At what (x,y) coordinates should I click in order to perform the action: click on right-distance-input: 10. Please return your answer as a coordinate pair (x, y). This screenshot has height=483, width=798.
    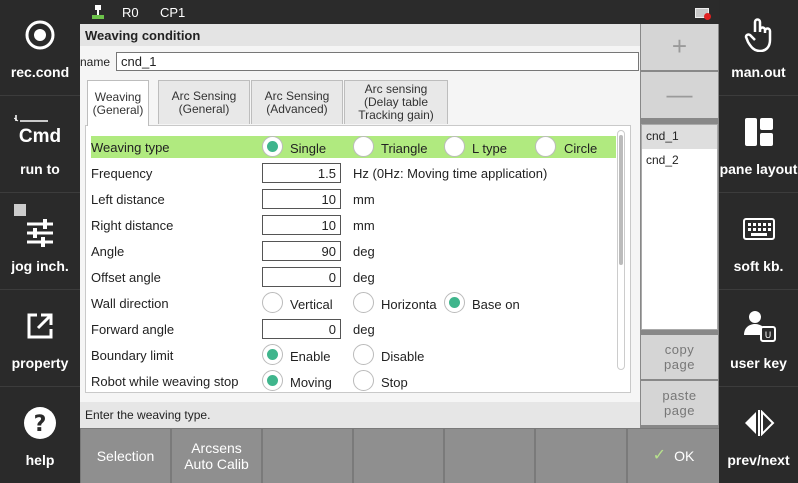
    Looking at the image, I should click on (301, 225).